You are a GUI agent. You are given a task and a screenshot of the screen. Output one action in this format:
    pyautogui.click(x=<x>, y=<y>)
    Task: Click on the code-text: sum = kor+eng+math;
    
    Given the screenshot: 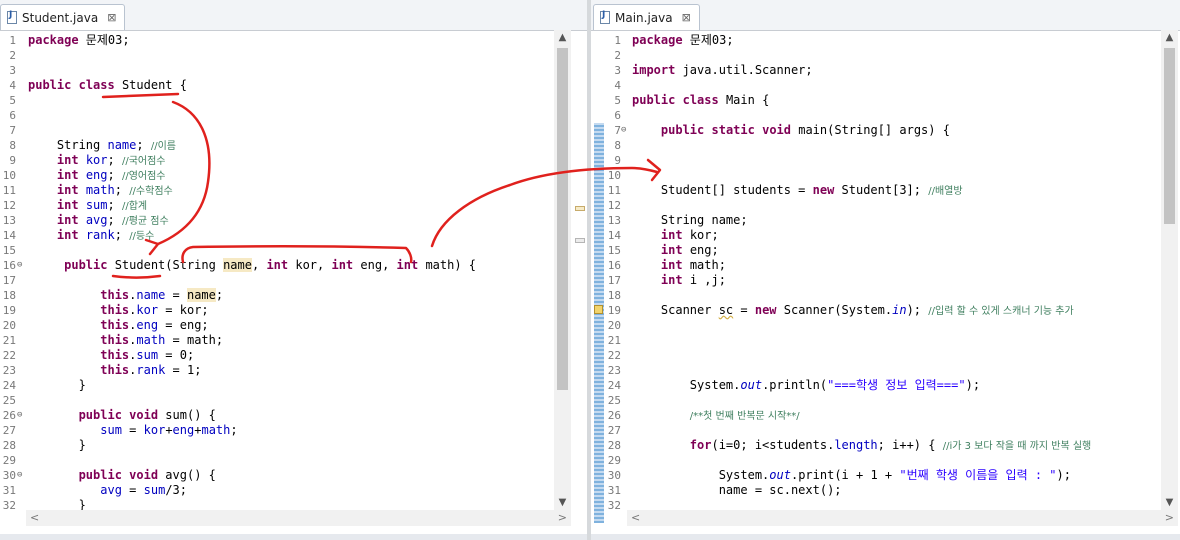 What is the action you would take?
    pyautogui.click(x=132, y=430)
    